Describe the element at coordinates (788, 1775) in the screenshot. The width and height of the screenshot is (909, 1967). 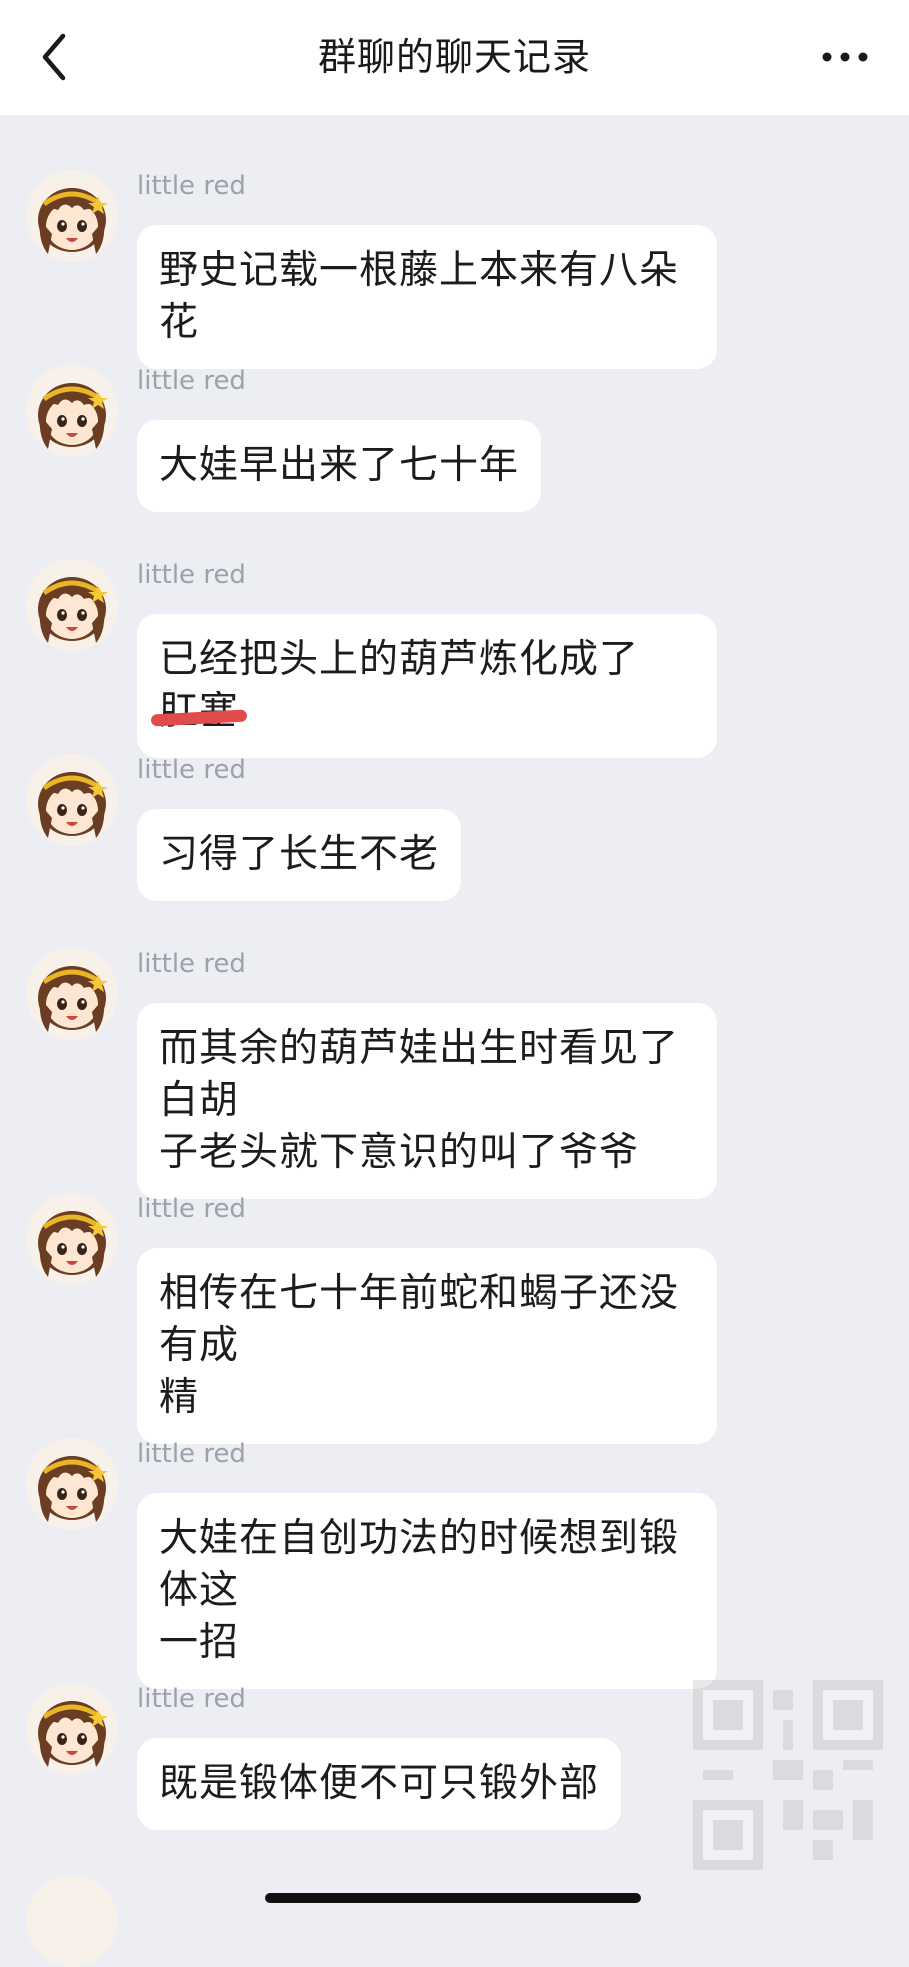
I see `qr-code-watermark` at that location.